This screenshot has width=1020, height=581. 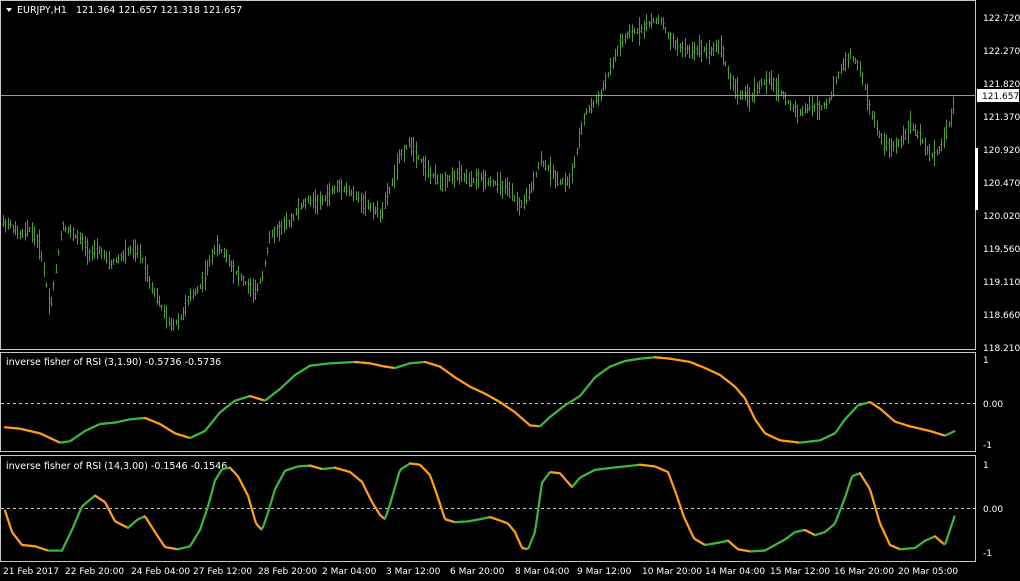 I want to click on indicator2-axis-tick: -1, so click(x=987, y=554).